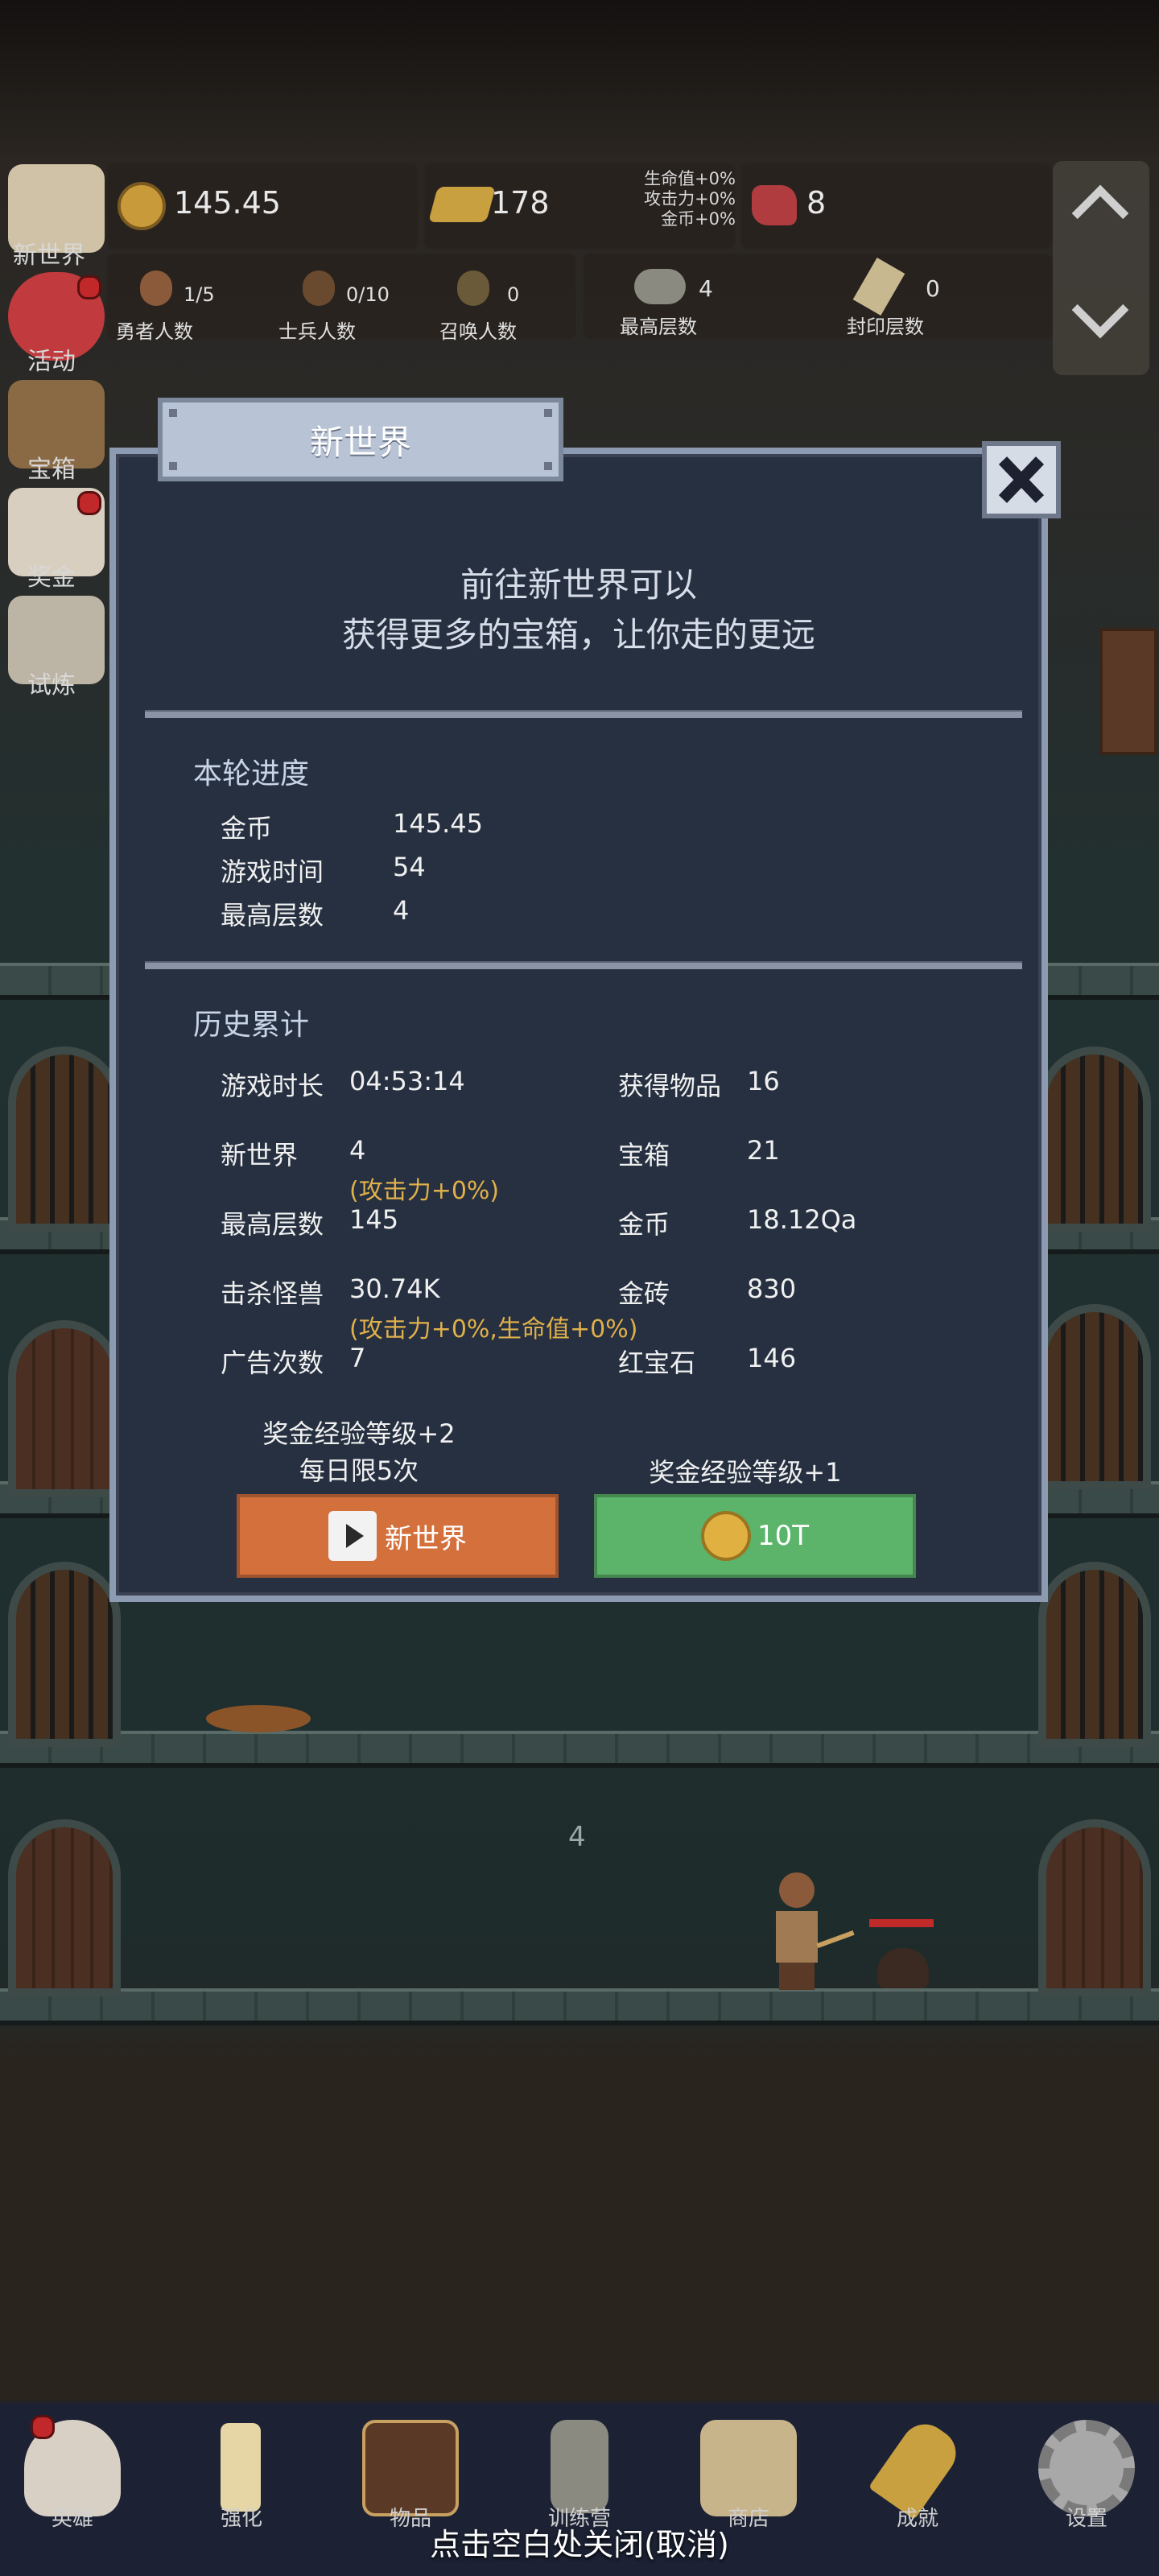  Describe the element at coordinates (401, 910) in the screenshot. I see `round-max-floor-value: 4` at that location.